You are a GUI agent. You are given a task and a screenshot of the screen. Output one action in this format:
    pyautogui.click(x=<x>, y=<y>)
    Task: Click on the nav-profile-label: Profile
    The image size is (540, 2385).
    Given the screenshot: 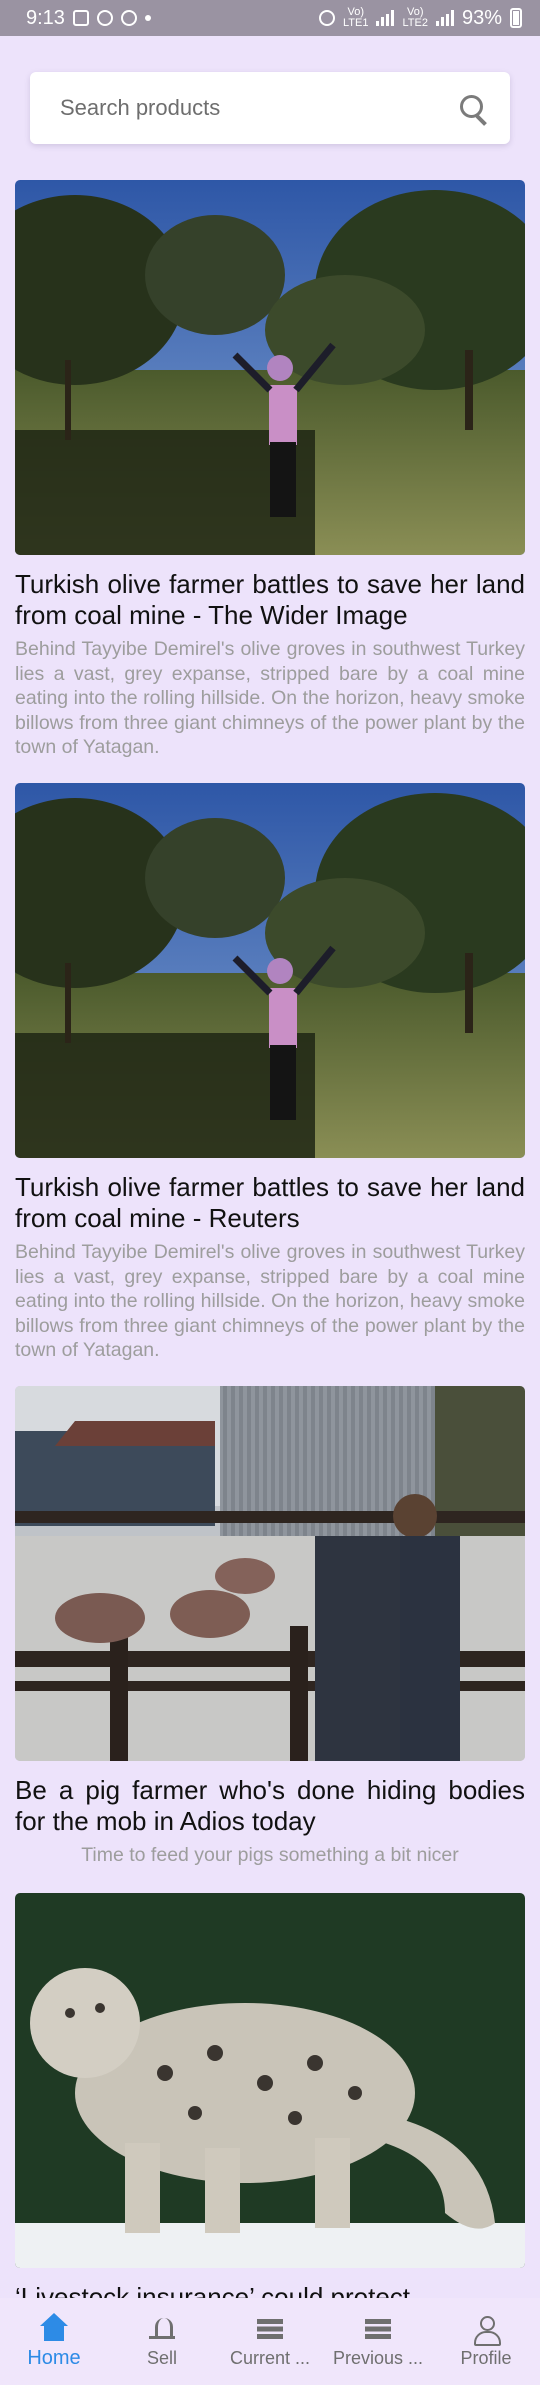 What is the action you would take?
    pyautogui.click(x=486, y=2358)
    